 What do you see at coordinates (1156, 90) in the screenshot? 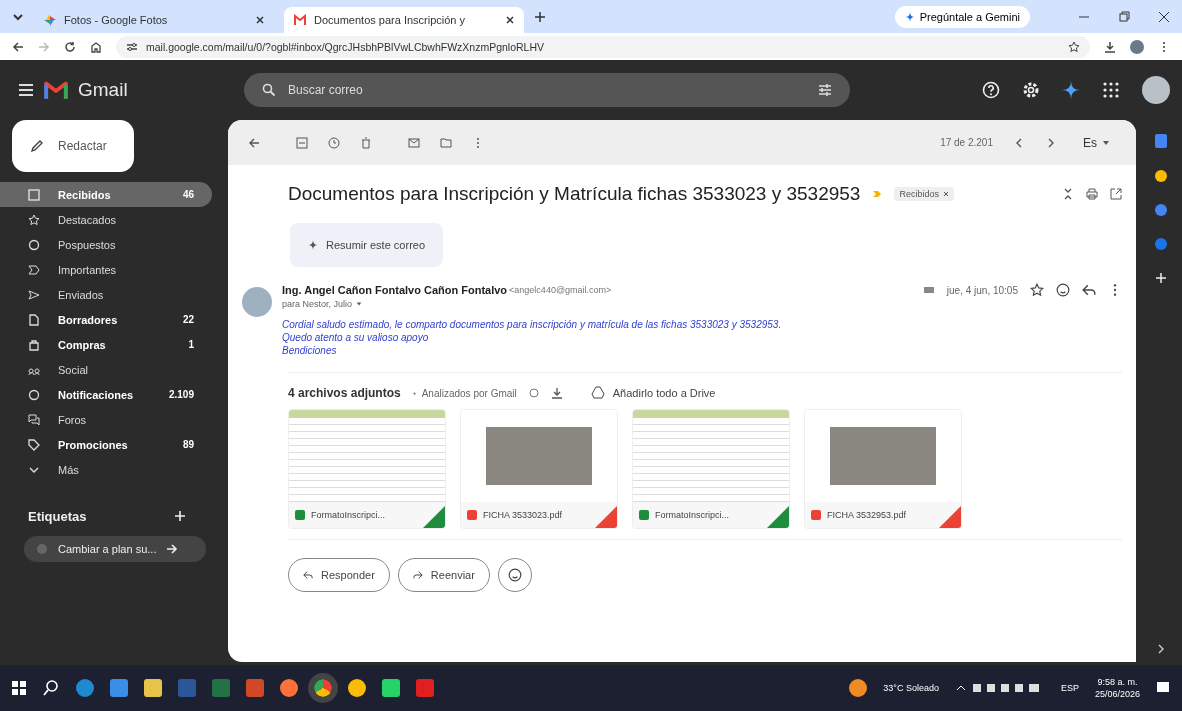
I see `account-avatar` at bounding box center [1156, 90].